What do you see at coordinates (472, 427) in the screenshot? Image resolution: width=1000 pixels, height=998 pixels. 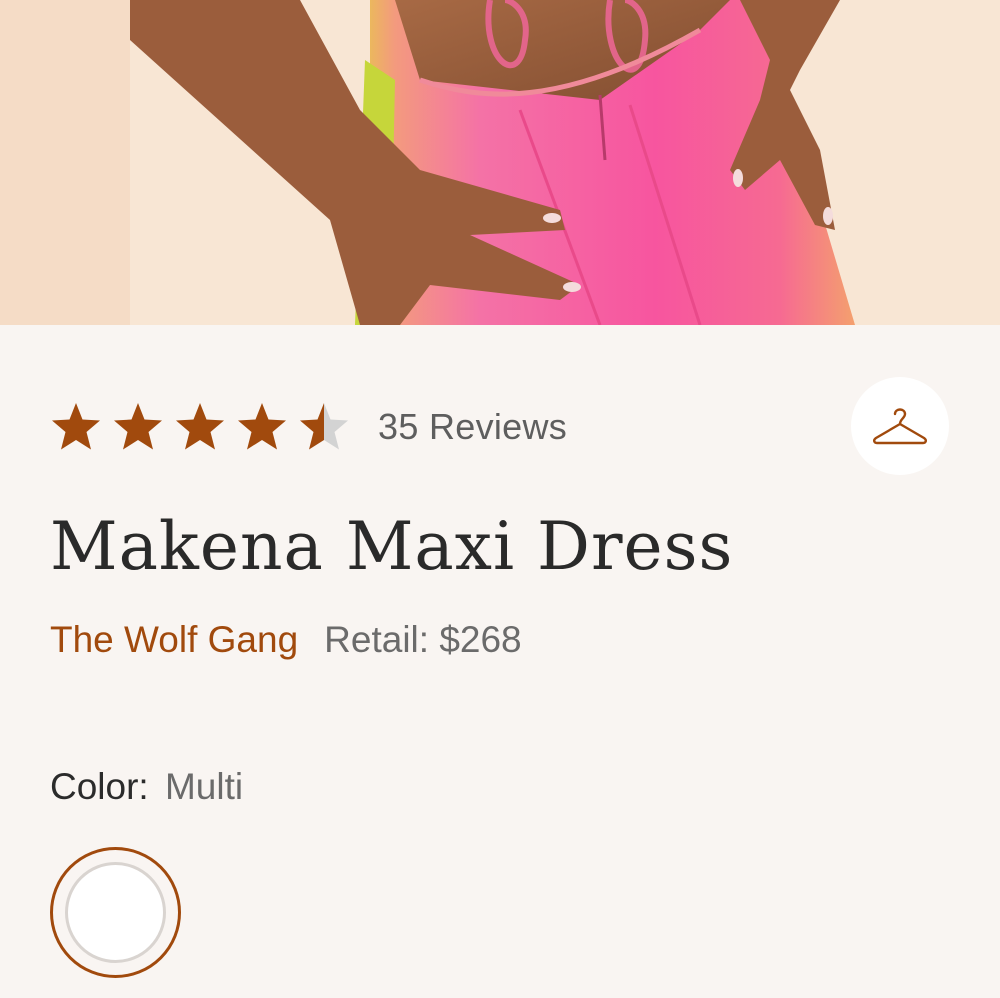 I see `reviews-count-link: 35 Reviews` at bounding box center [472, 427].